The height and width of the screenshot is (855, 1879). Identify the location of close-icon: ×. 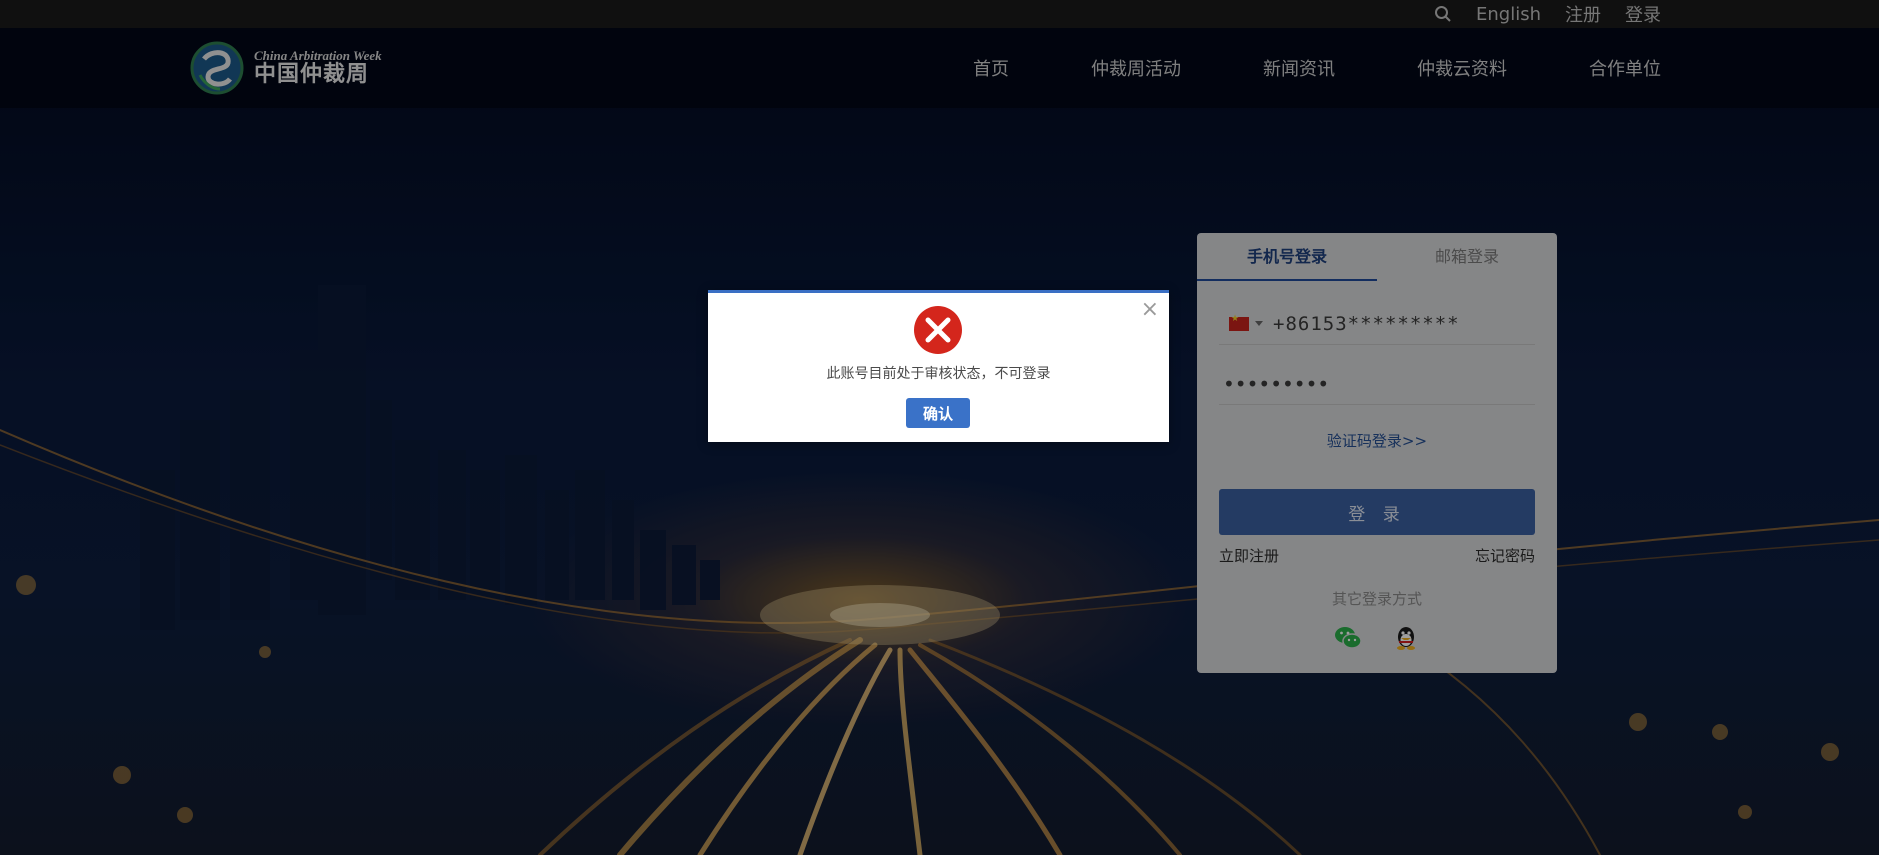
(1150, 310).